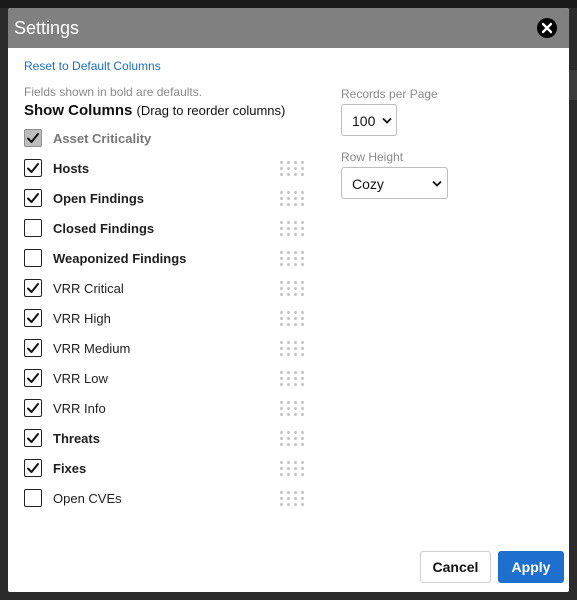 The width and height of the screenshot is (577, 600). What do you see at coordinates (372, 157) in the screenshot?
I see `row-height-label: Row Height` at bounding box center [372, 157].